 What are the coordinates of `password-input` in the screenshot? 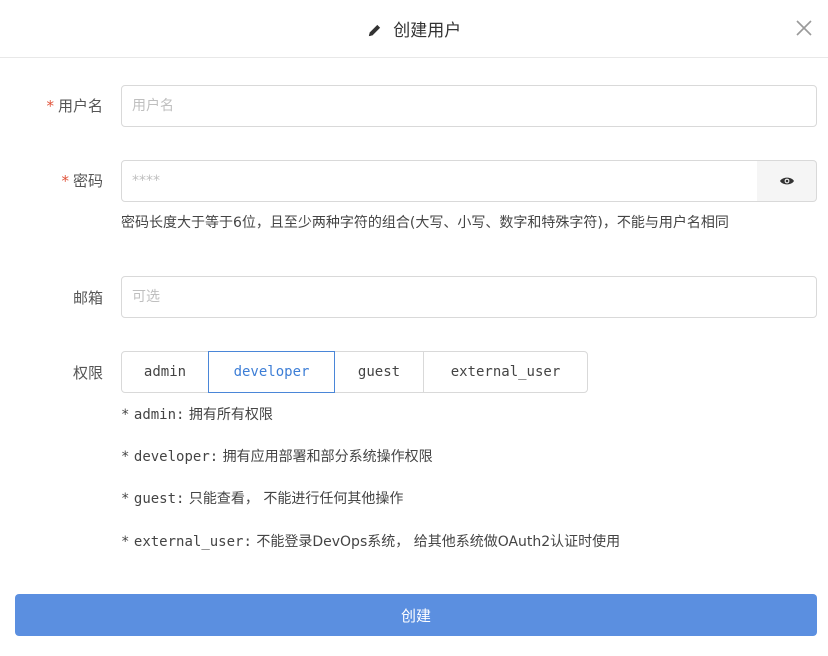 It's located at (439, 181).